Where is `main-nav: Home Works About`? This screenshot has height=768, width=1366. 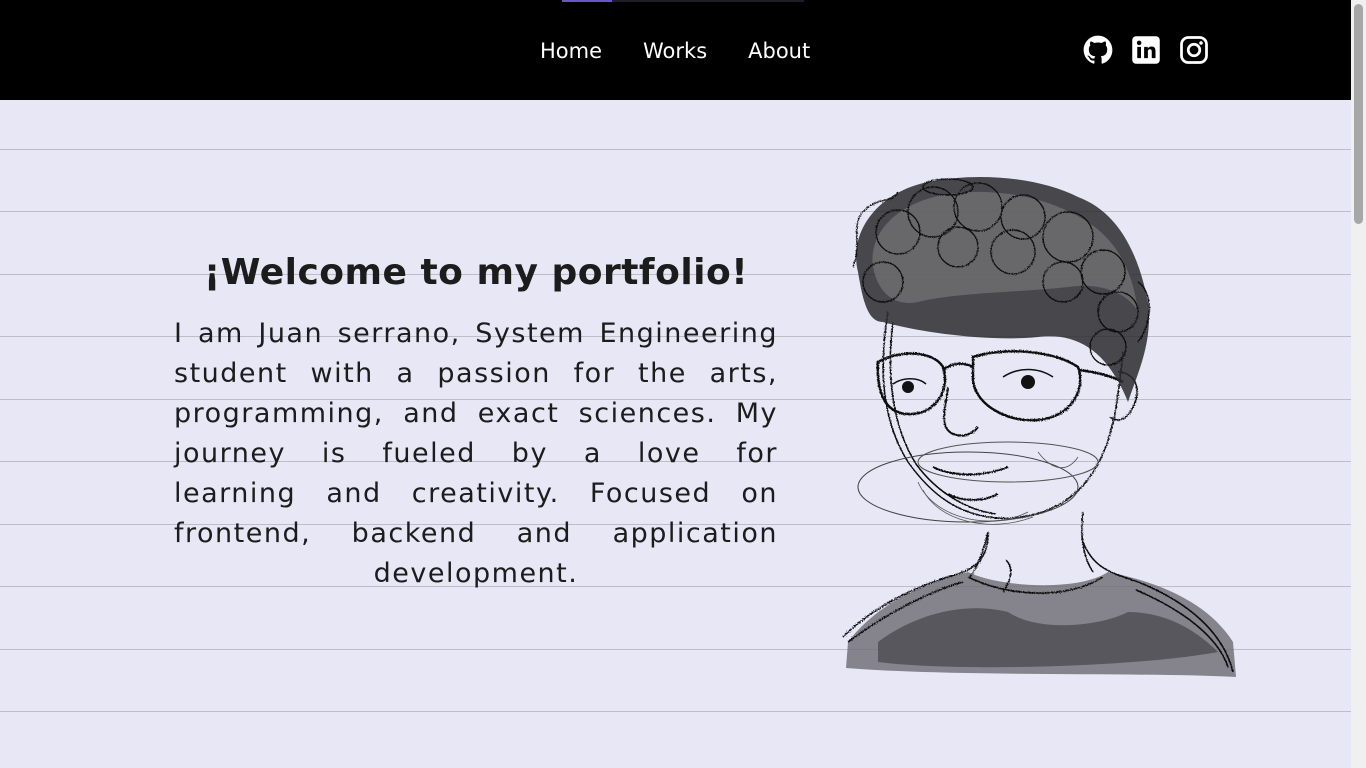
main-nav: Home Works About is located at coordinates (675, 51).